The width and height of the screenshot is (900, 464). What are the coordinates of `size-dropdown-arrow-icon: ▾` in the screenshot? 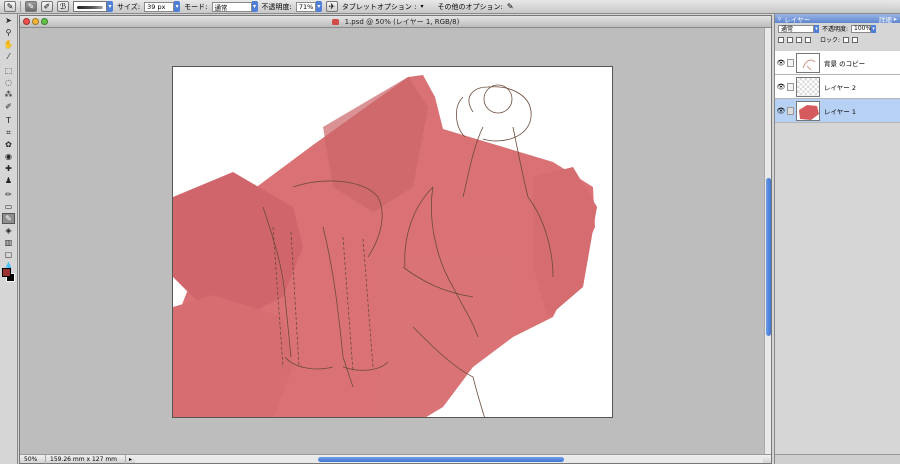 It's located at (177, 6).